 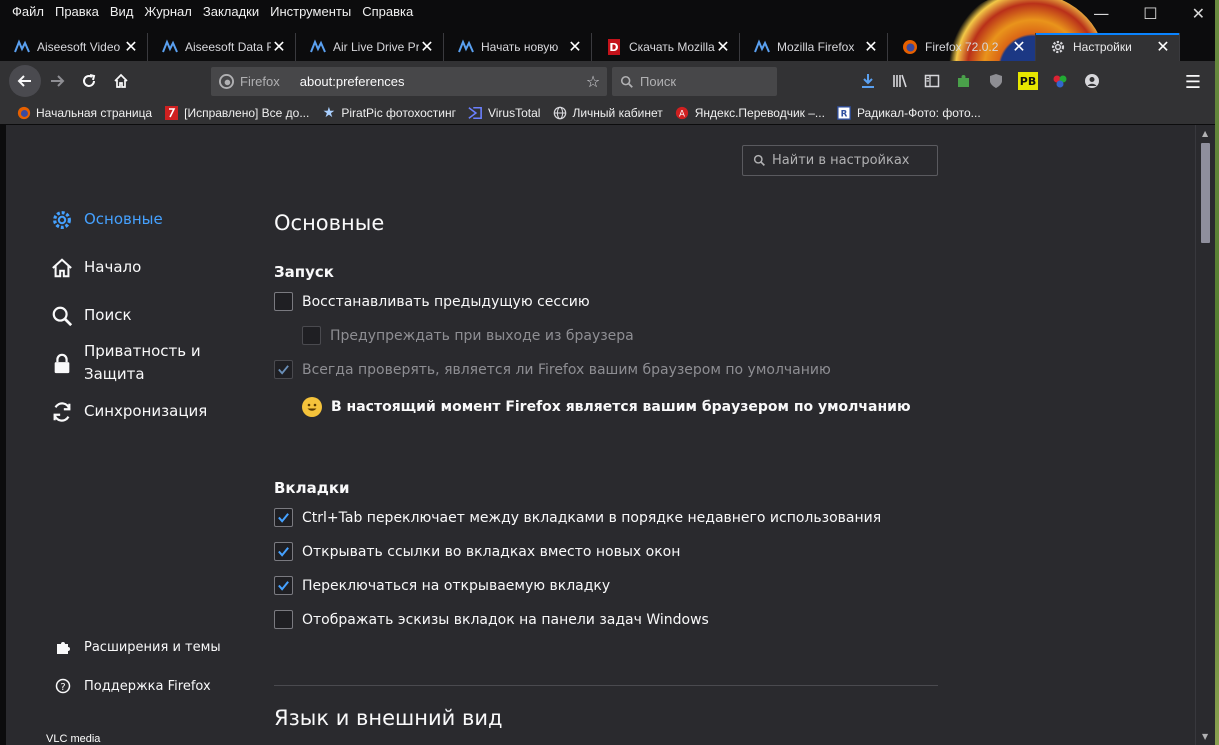 I want to click on bookmark-item: Начальная страница, so click(x=84, y=112).